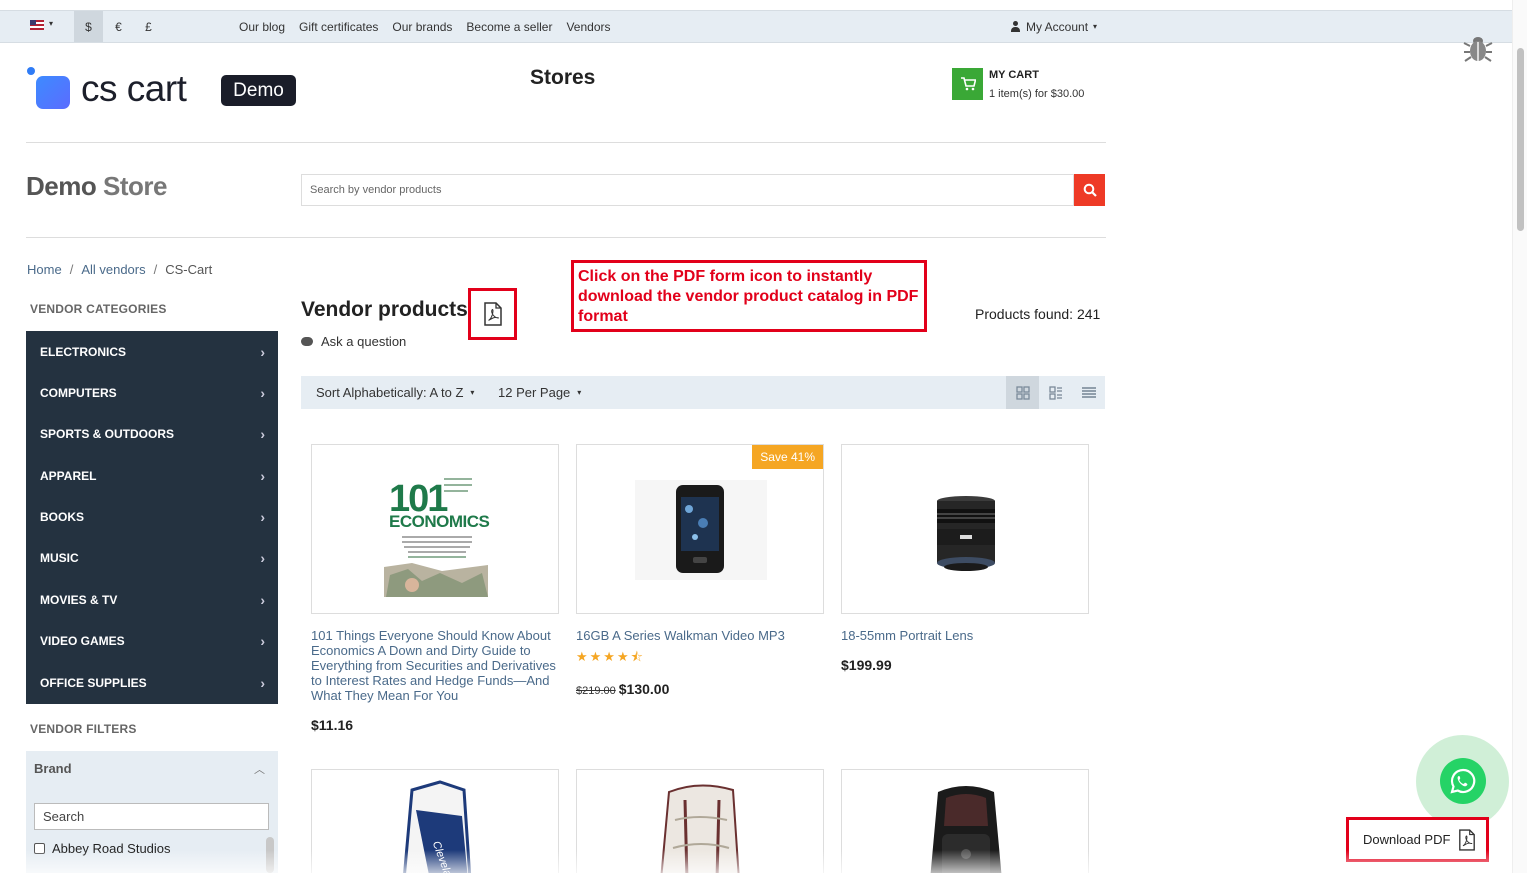 This screenshot has width=1527, height=873. Describe the element at coordinates (439, 521) in the screenshot. I see `book-cover-title-line2: ECONOMICS` at that location.